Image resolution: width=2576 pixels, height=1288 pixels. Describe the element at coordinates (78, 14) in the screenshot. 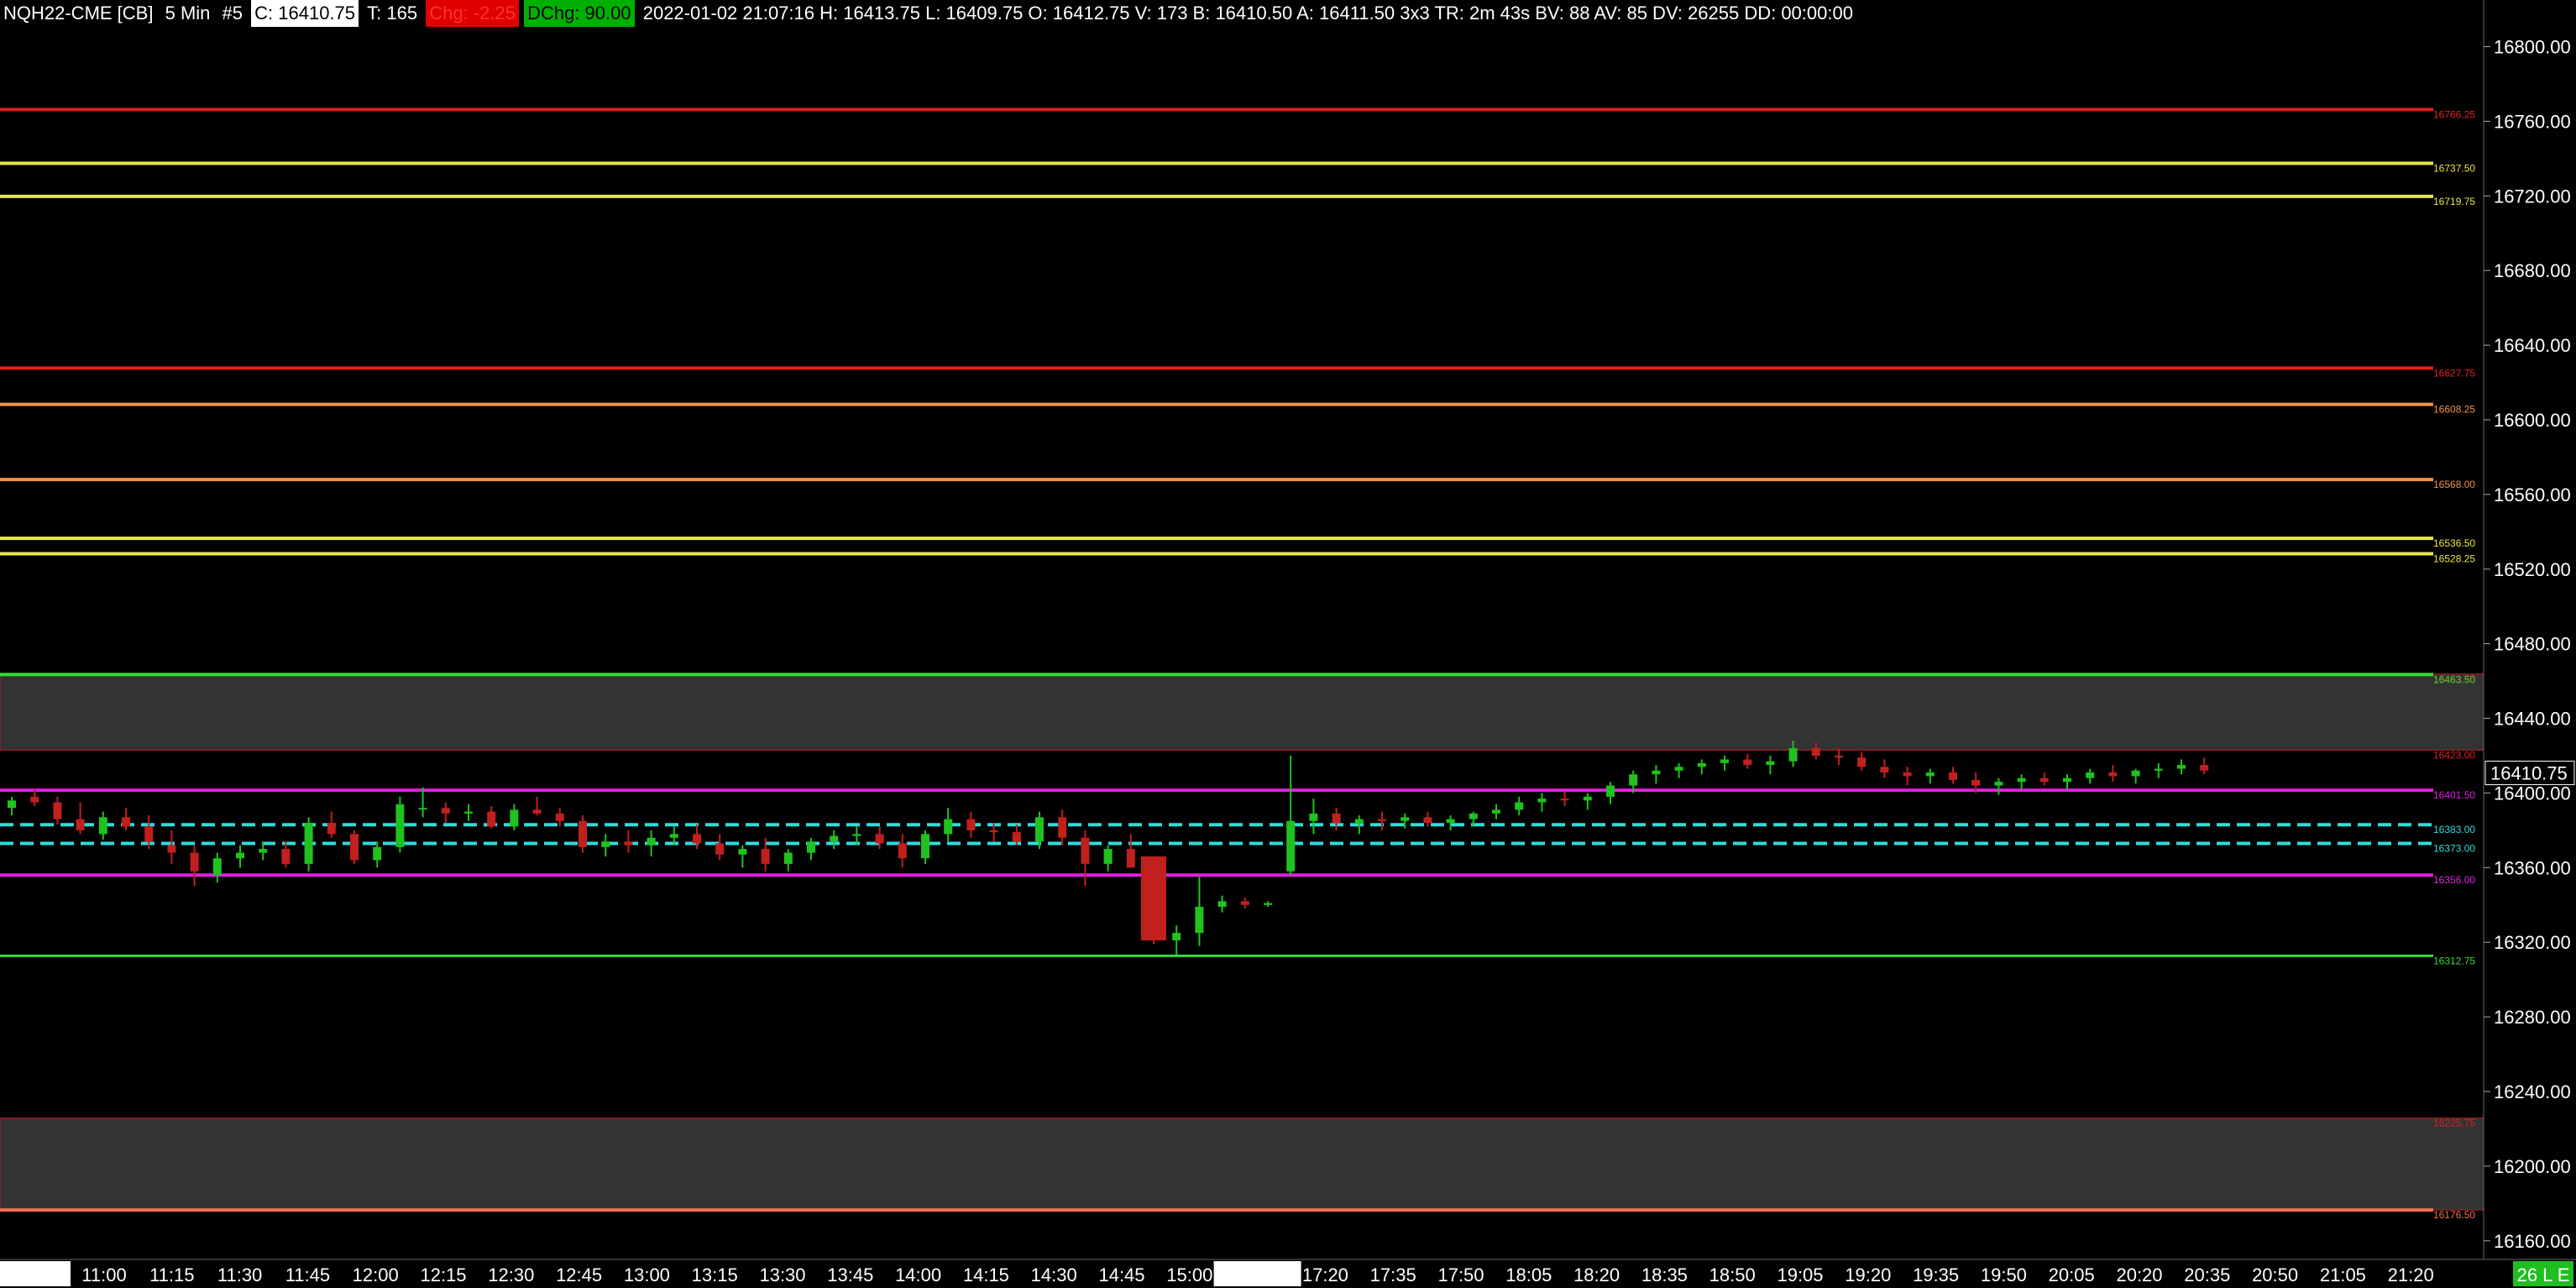

I see `symbol-label: NQH22-CME [CB]` at that location.